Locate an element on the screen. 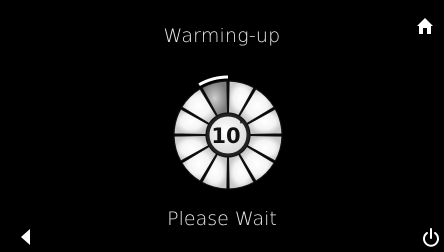 The width and height of the screenshot is (444, 252). home-button is located at coordinates (425, 26).